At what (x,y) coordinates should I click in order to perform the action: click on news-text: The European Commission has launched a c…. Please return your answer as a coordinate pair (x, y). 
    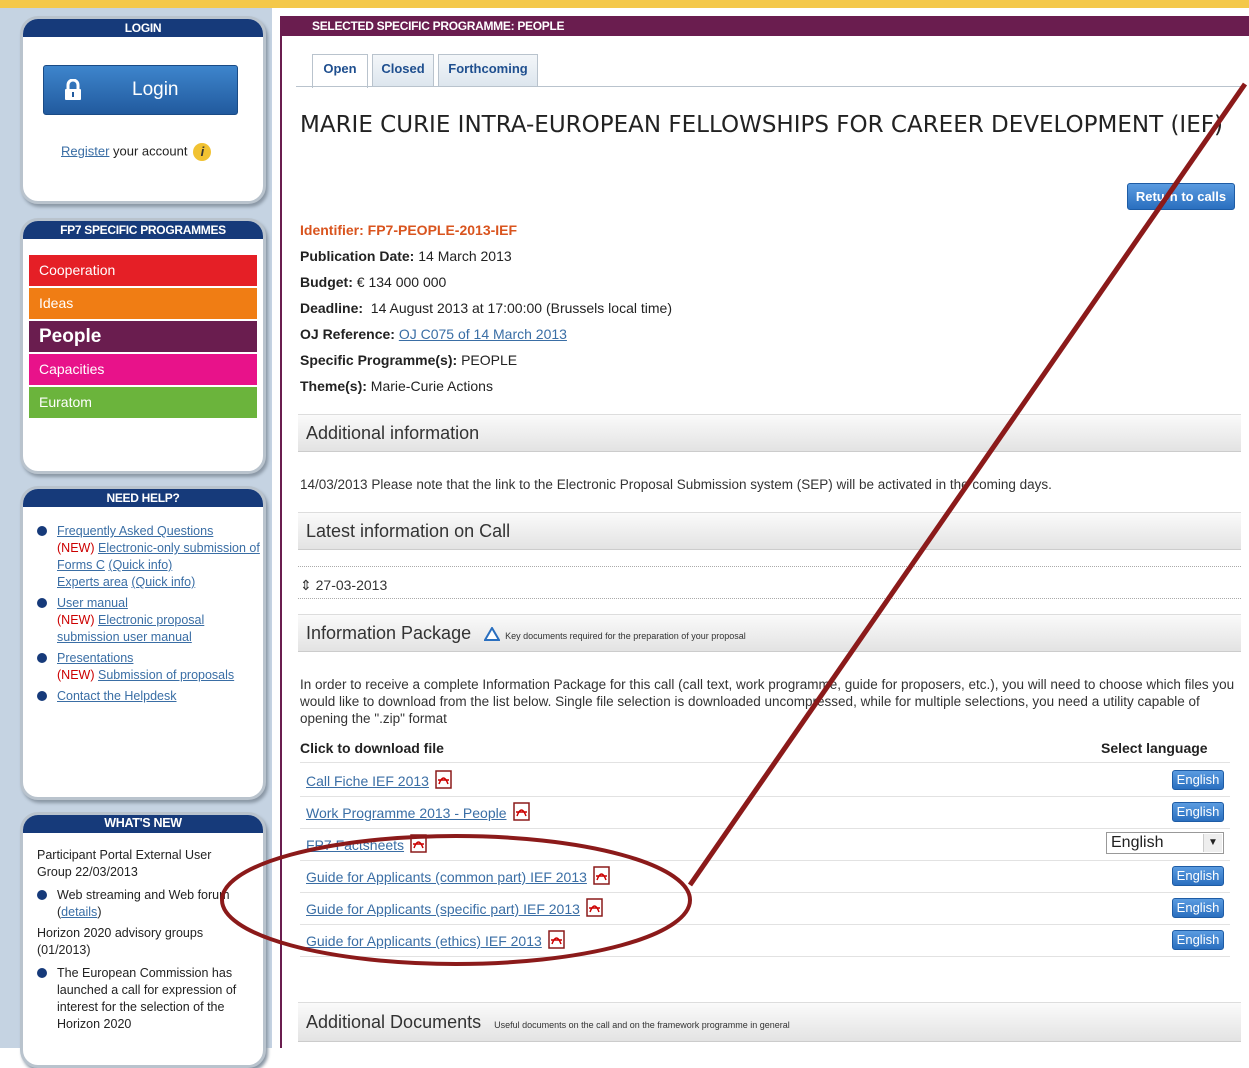
    Looking at the image, I should click on (147, 998).